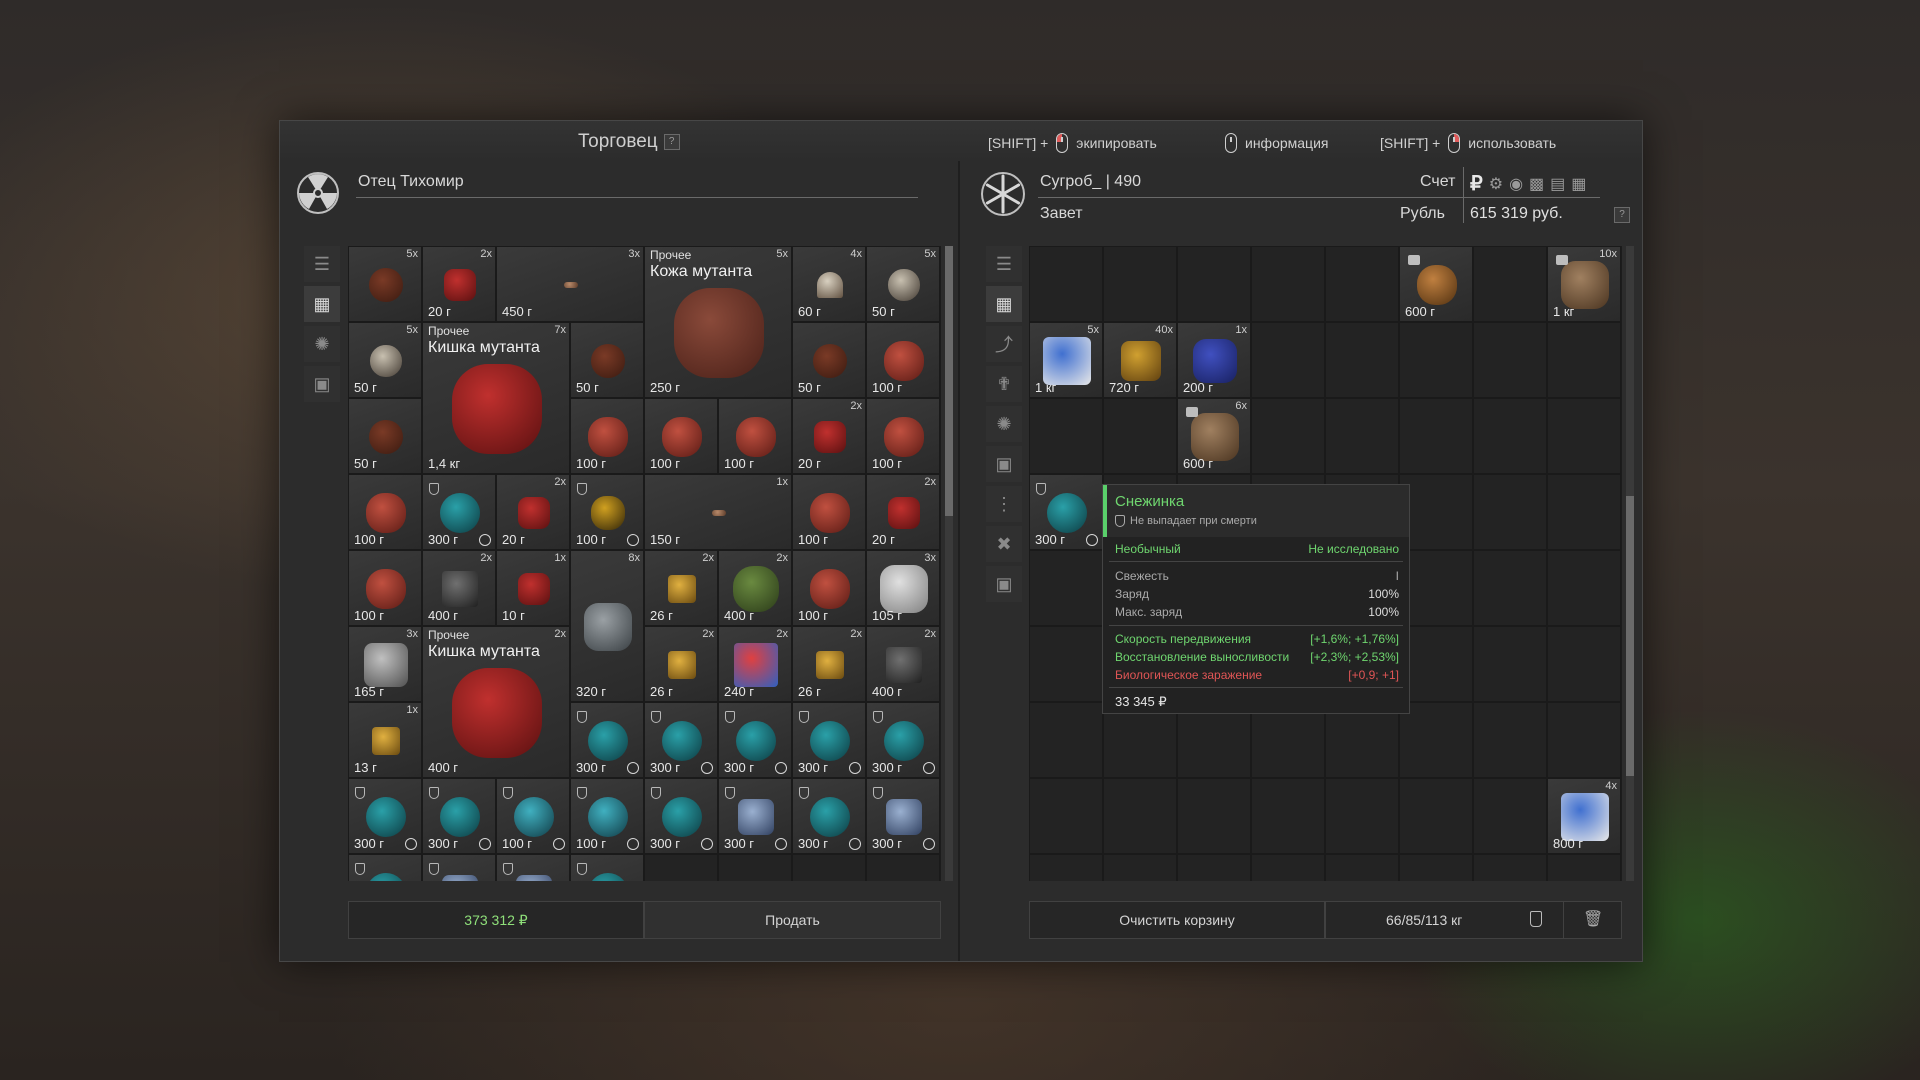 This screenshot has height=1080, width=1920. Describe the element at coordinates (1516, 184) in the screenshot. I see `coin-currency-icon: ◉` at that location.